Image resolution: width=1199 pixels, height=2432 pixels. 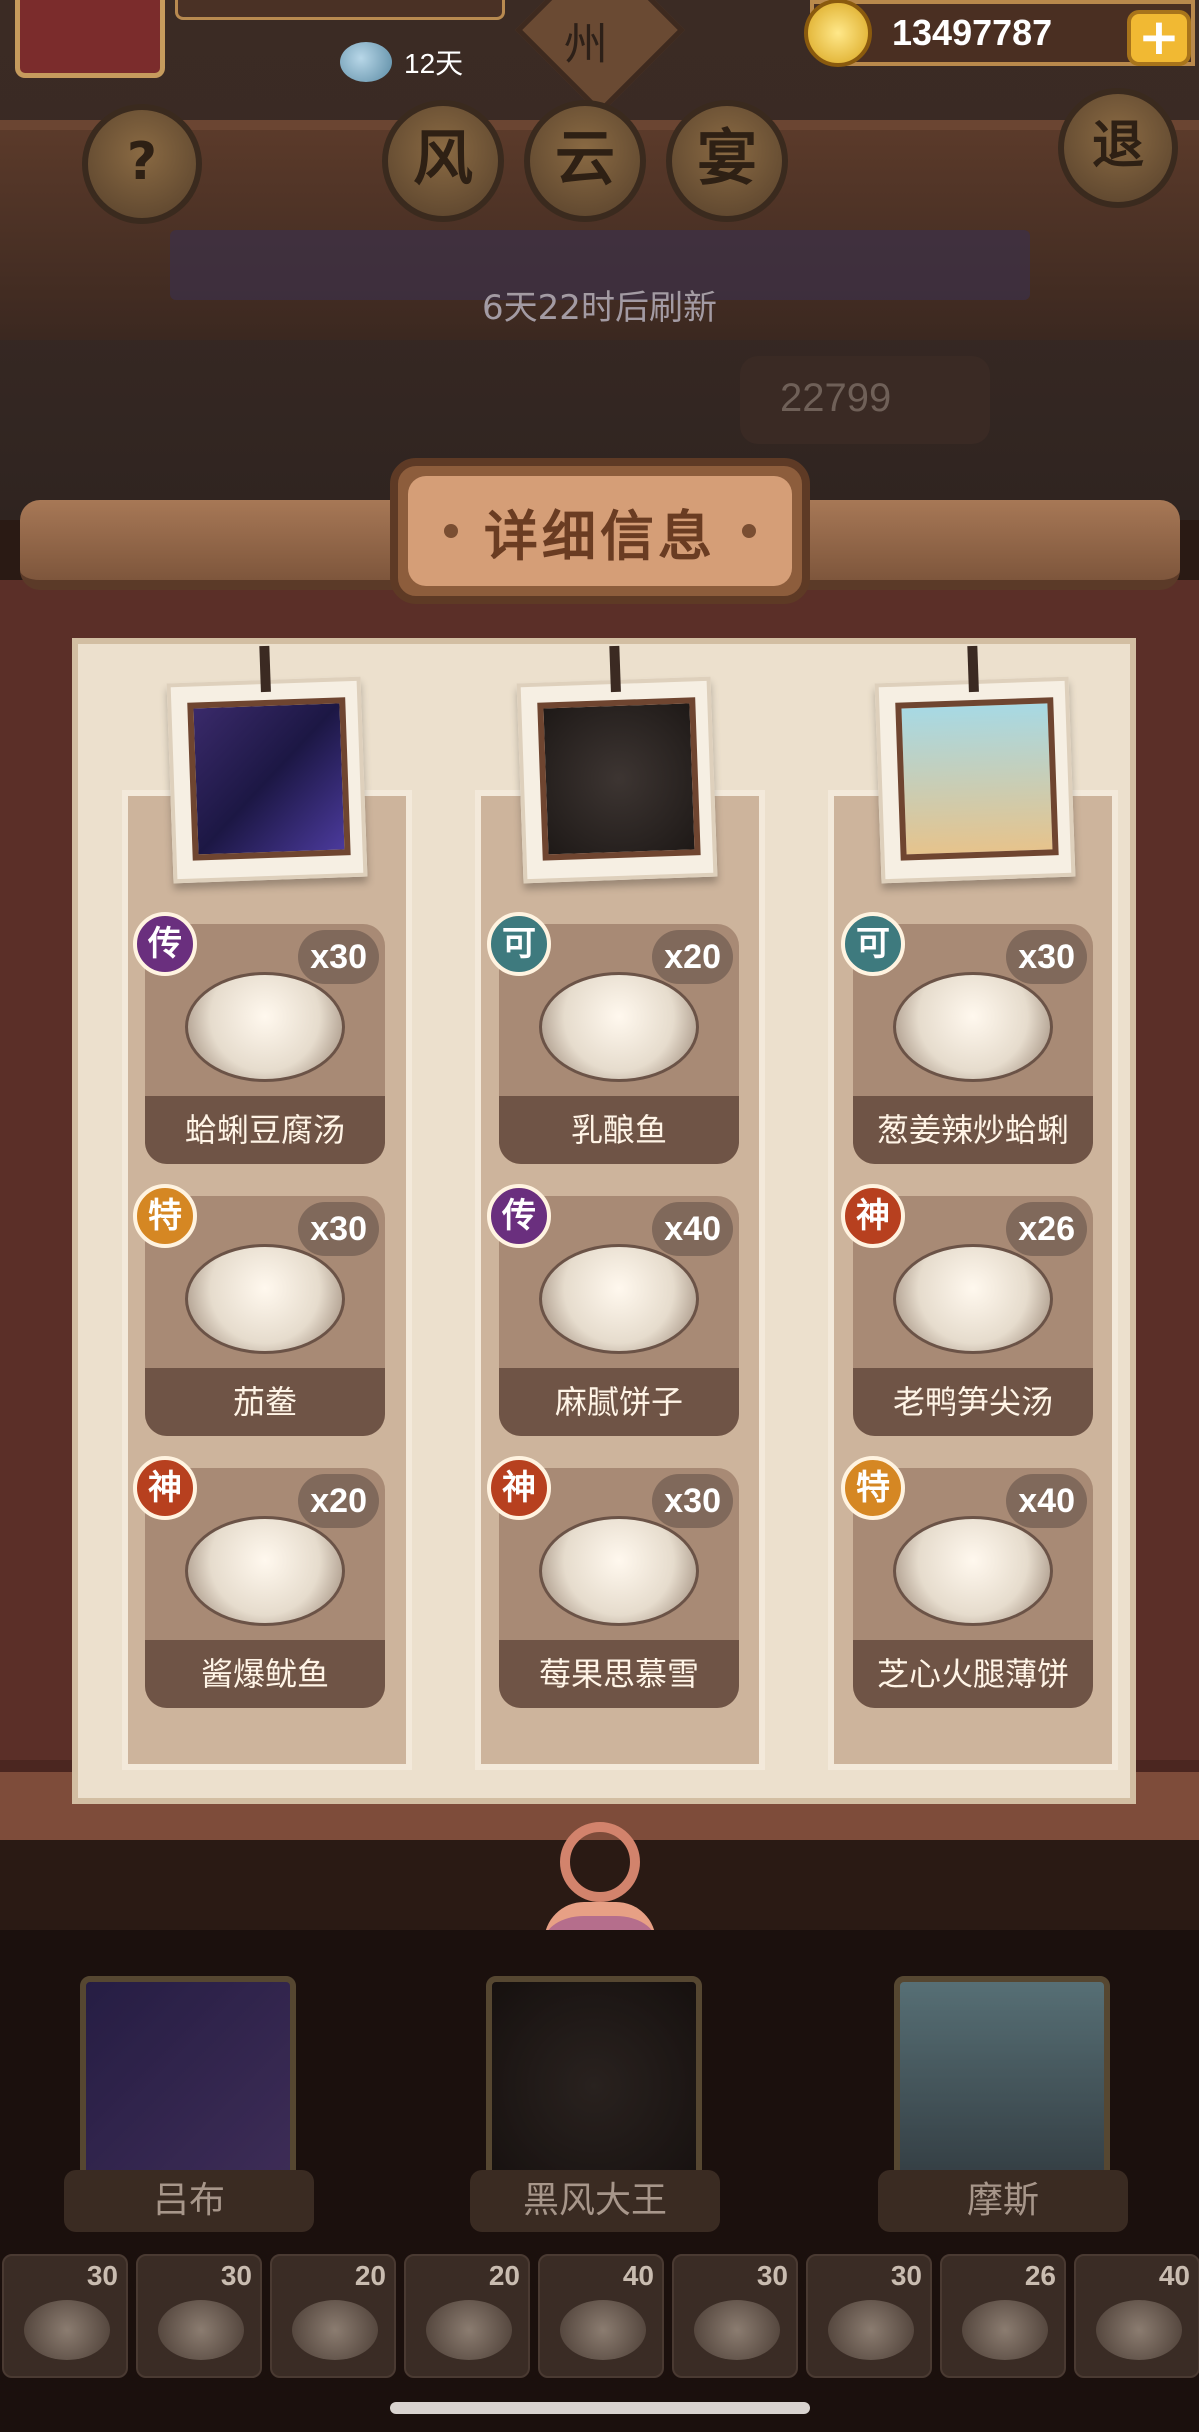 I want to click on days-remaining-text: 12天, so click(x=434, y=63).